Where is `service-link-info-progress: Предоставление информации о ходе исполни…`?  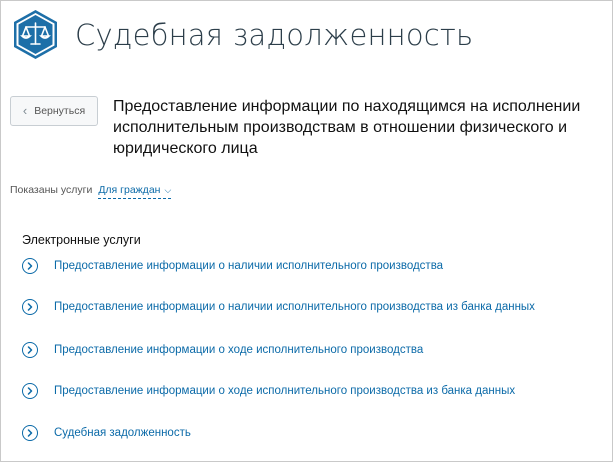
service-link-info-progress: Предоставление информации о ходе исполни… is located at coordinates (222, 350).